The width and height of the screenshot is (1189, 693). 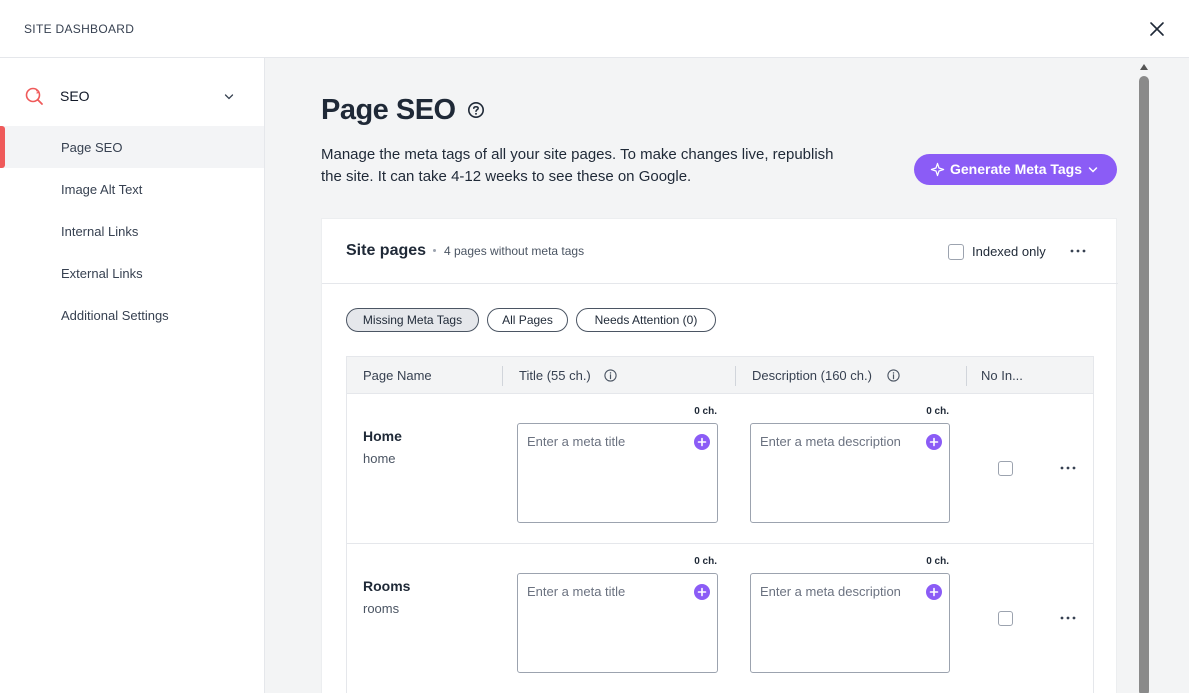 What do you see at coordinates (412, 320) in the screenshot?
I see `filter-missing-meta-tags: Missing Meta Tags` at bounding box center [412, 320].